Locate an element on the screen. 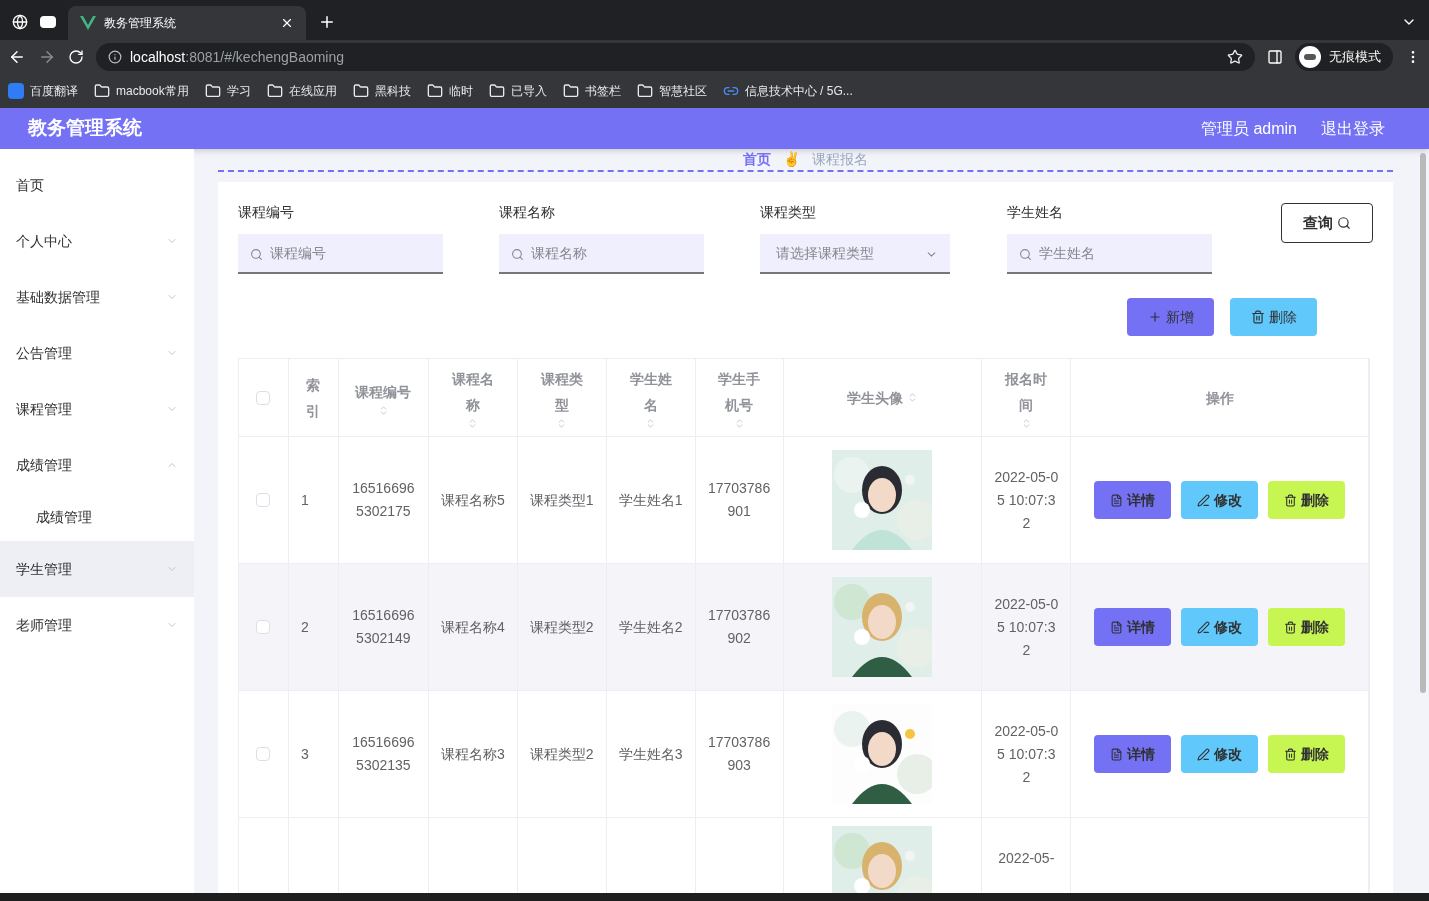 This screenshot has width=1429, height=901. menu-item: 学生管理 is located at coordinates (97, 569).